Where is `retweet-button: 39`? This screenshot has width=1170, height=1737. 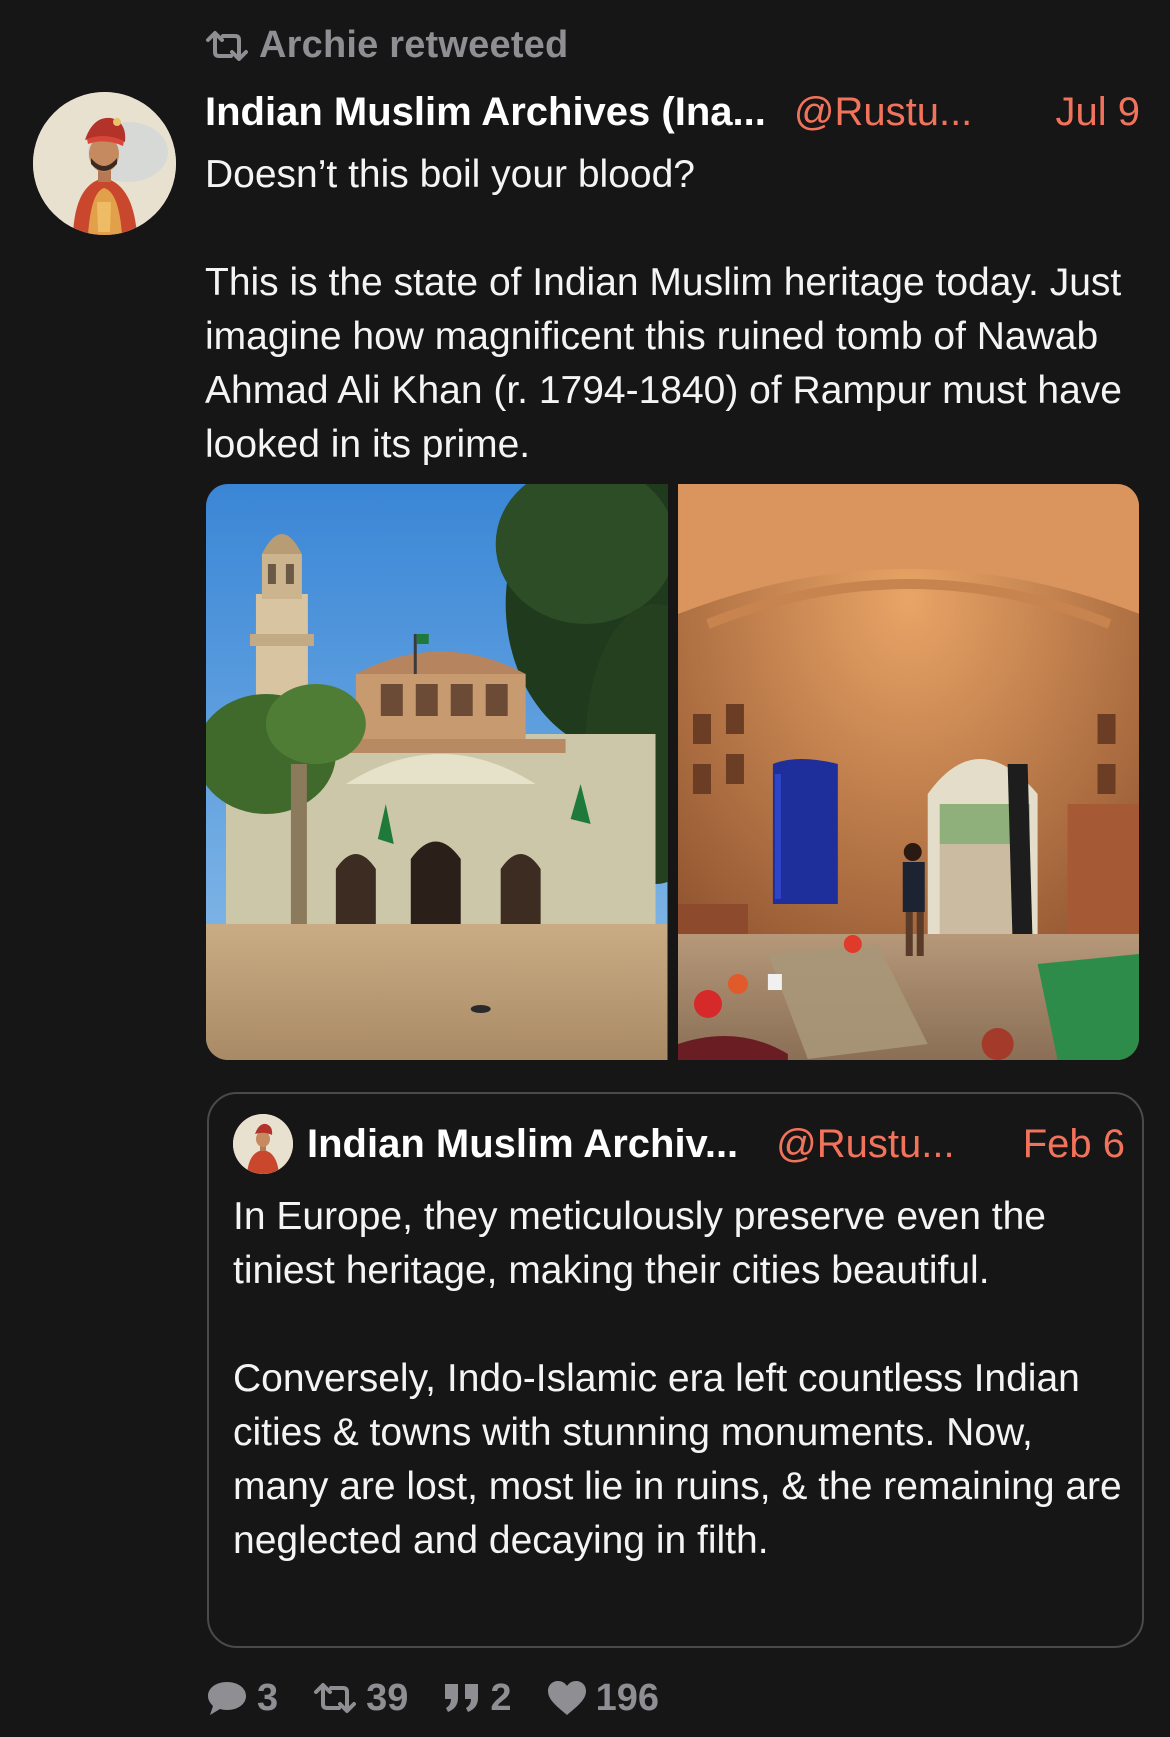 retweet-button: 39 is located at coordinates (360, 1698).